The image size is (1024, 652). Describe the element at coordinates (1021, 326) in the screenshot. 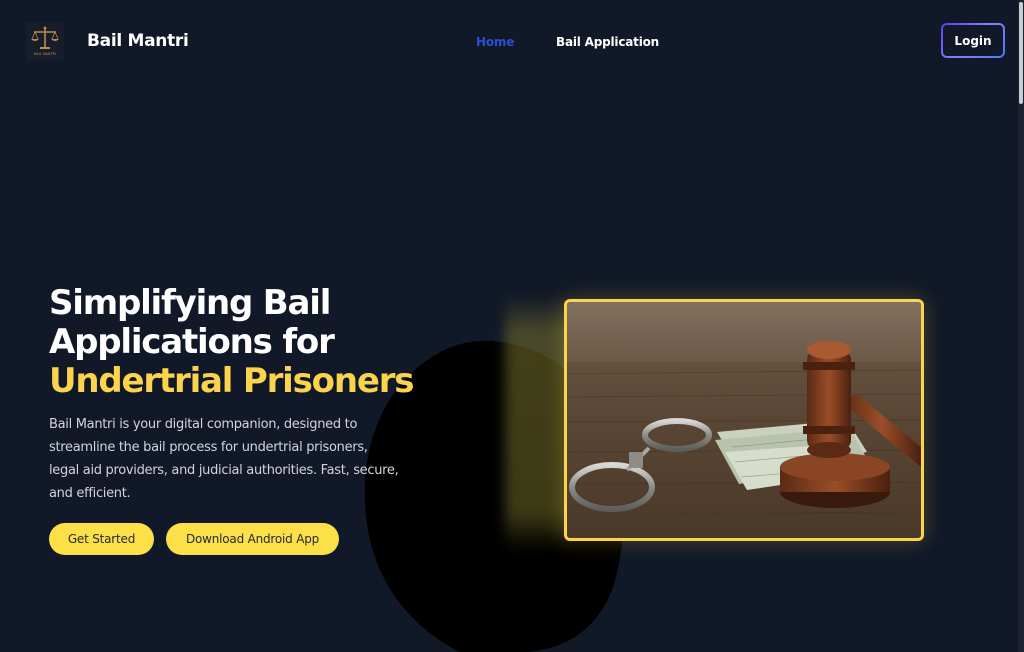

I see `page-scrollbar` at that location.